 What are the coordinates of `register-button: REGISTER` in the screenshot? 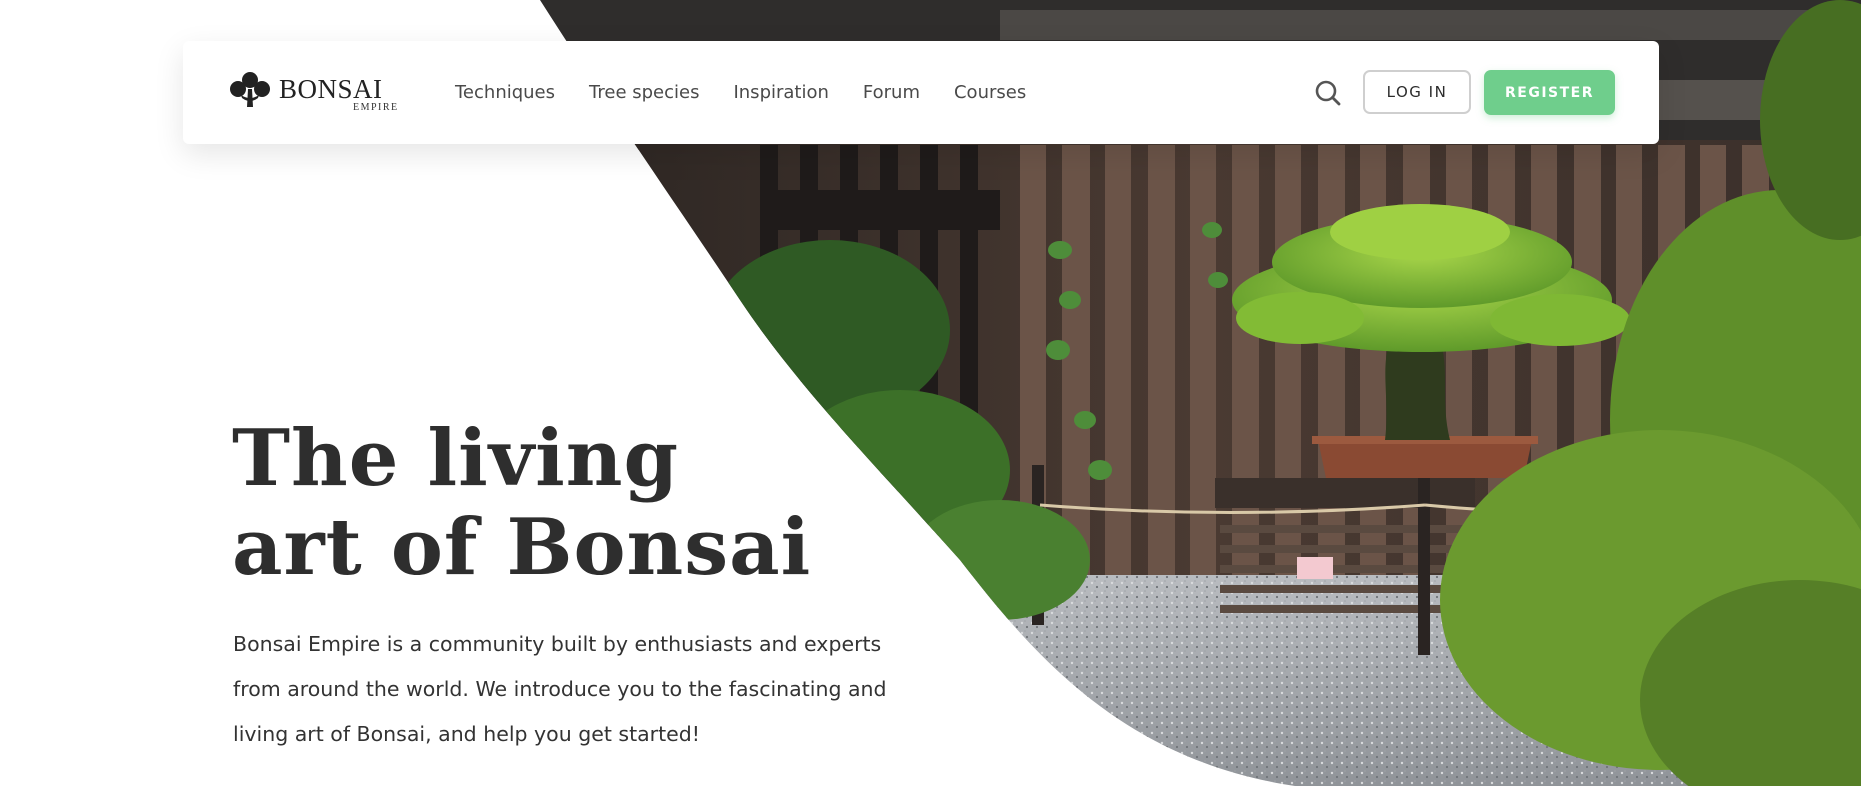 It's located at (1549, 92).